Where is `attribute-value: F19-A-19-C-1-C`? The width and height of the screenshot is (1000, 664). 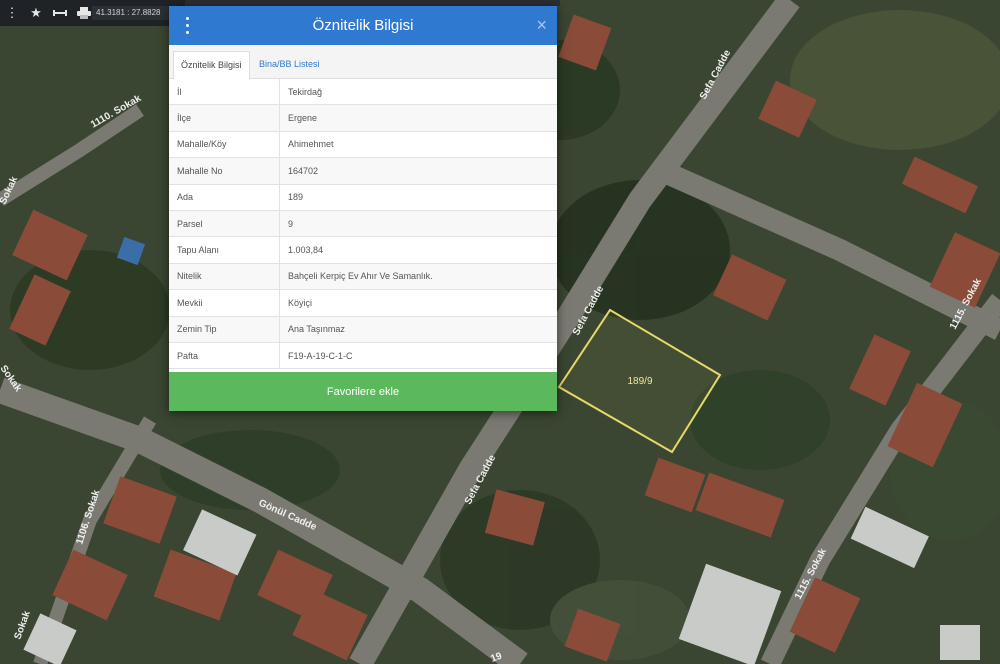
attribute-value: F19-A-19-C-1-C is located at coordinates (418, 356).